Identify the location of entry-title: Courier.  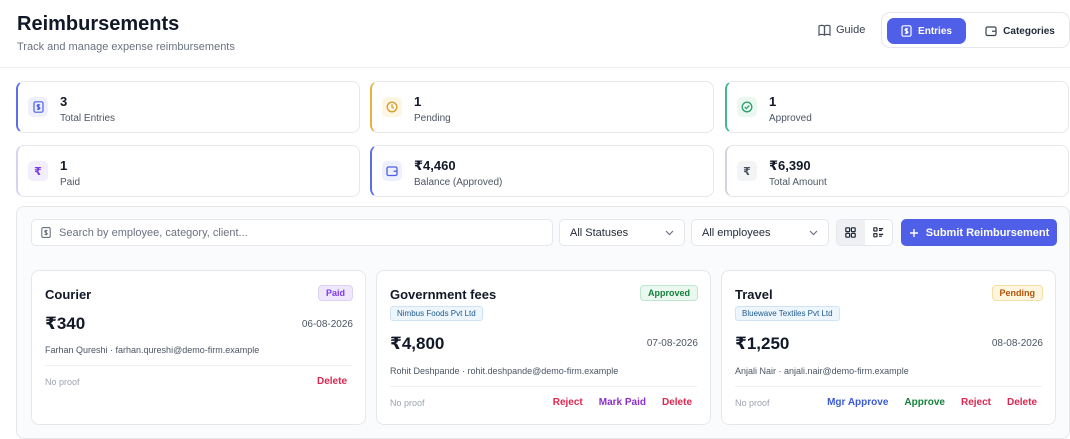
(68, 294).